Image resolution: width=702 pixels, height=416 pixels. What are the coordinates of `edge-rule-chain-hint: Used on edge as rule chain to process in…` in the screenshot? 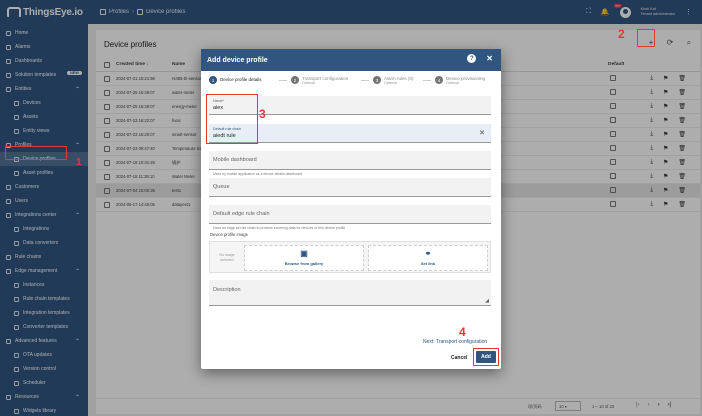 It's located at (279, 228).